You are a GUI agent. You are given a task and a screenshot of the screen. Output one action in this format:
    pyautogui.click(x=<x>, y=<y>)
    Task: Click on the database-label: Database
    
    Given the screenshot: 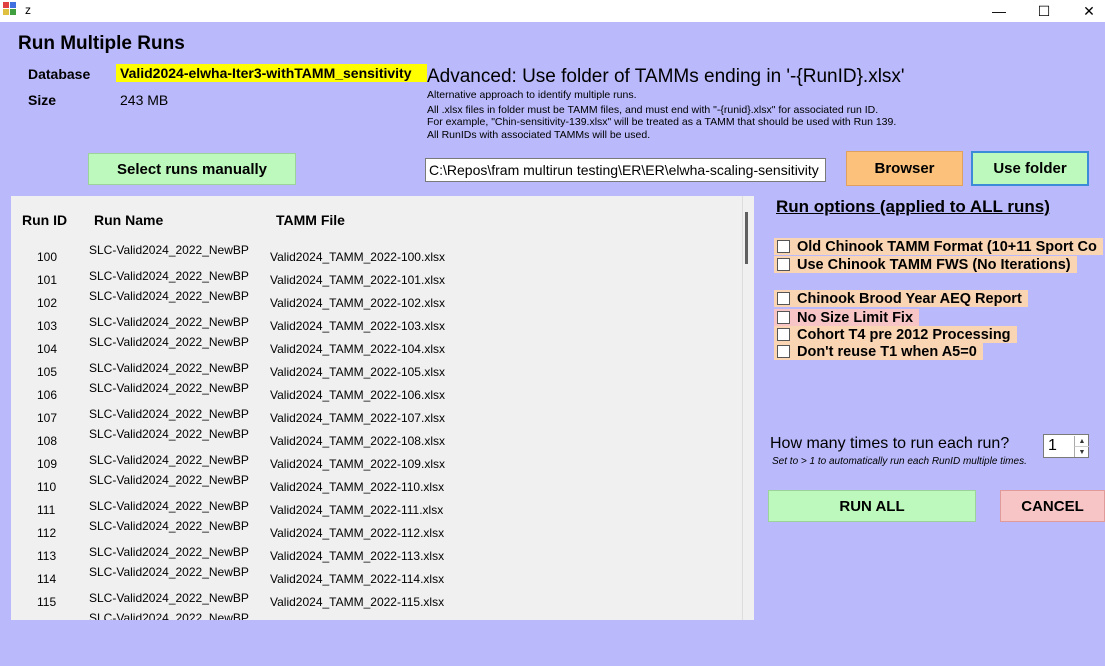 What is the action you would take?
    pyautogui.click(x=59, y=74)
    